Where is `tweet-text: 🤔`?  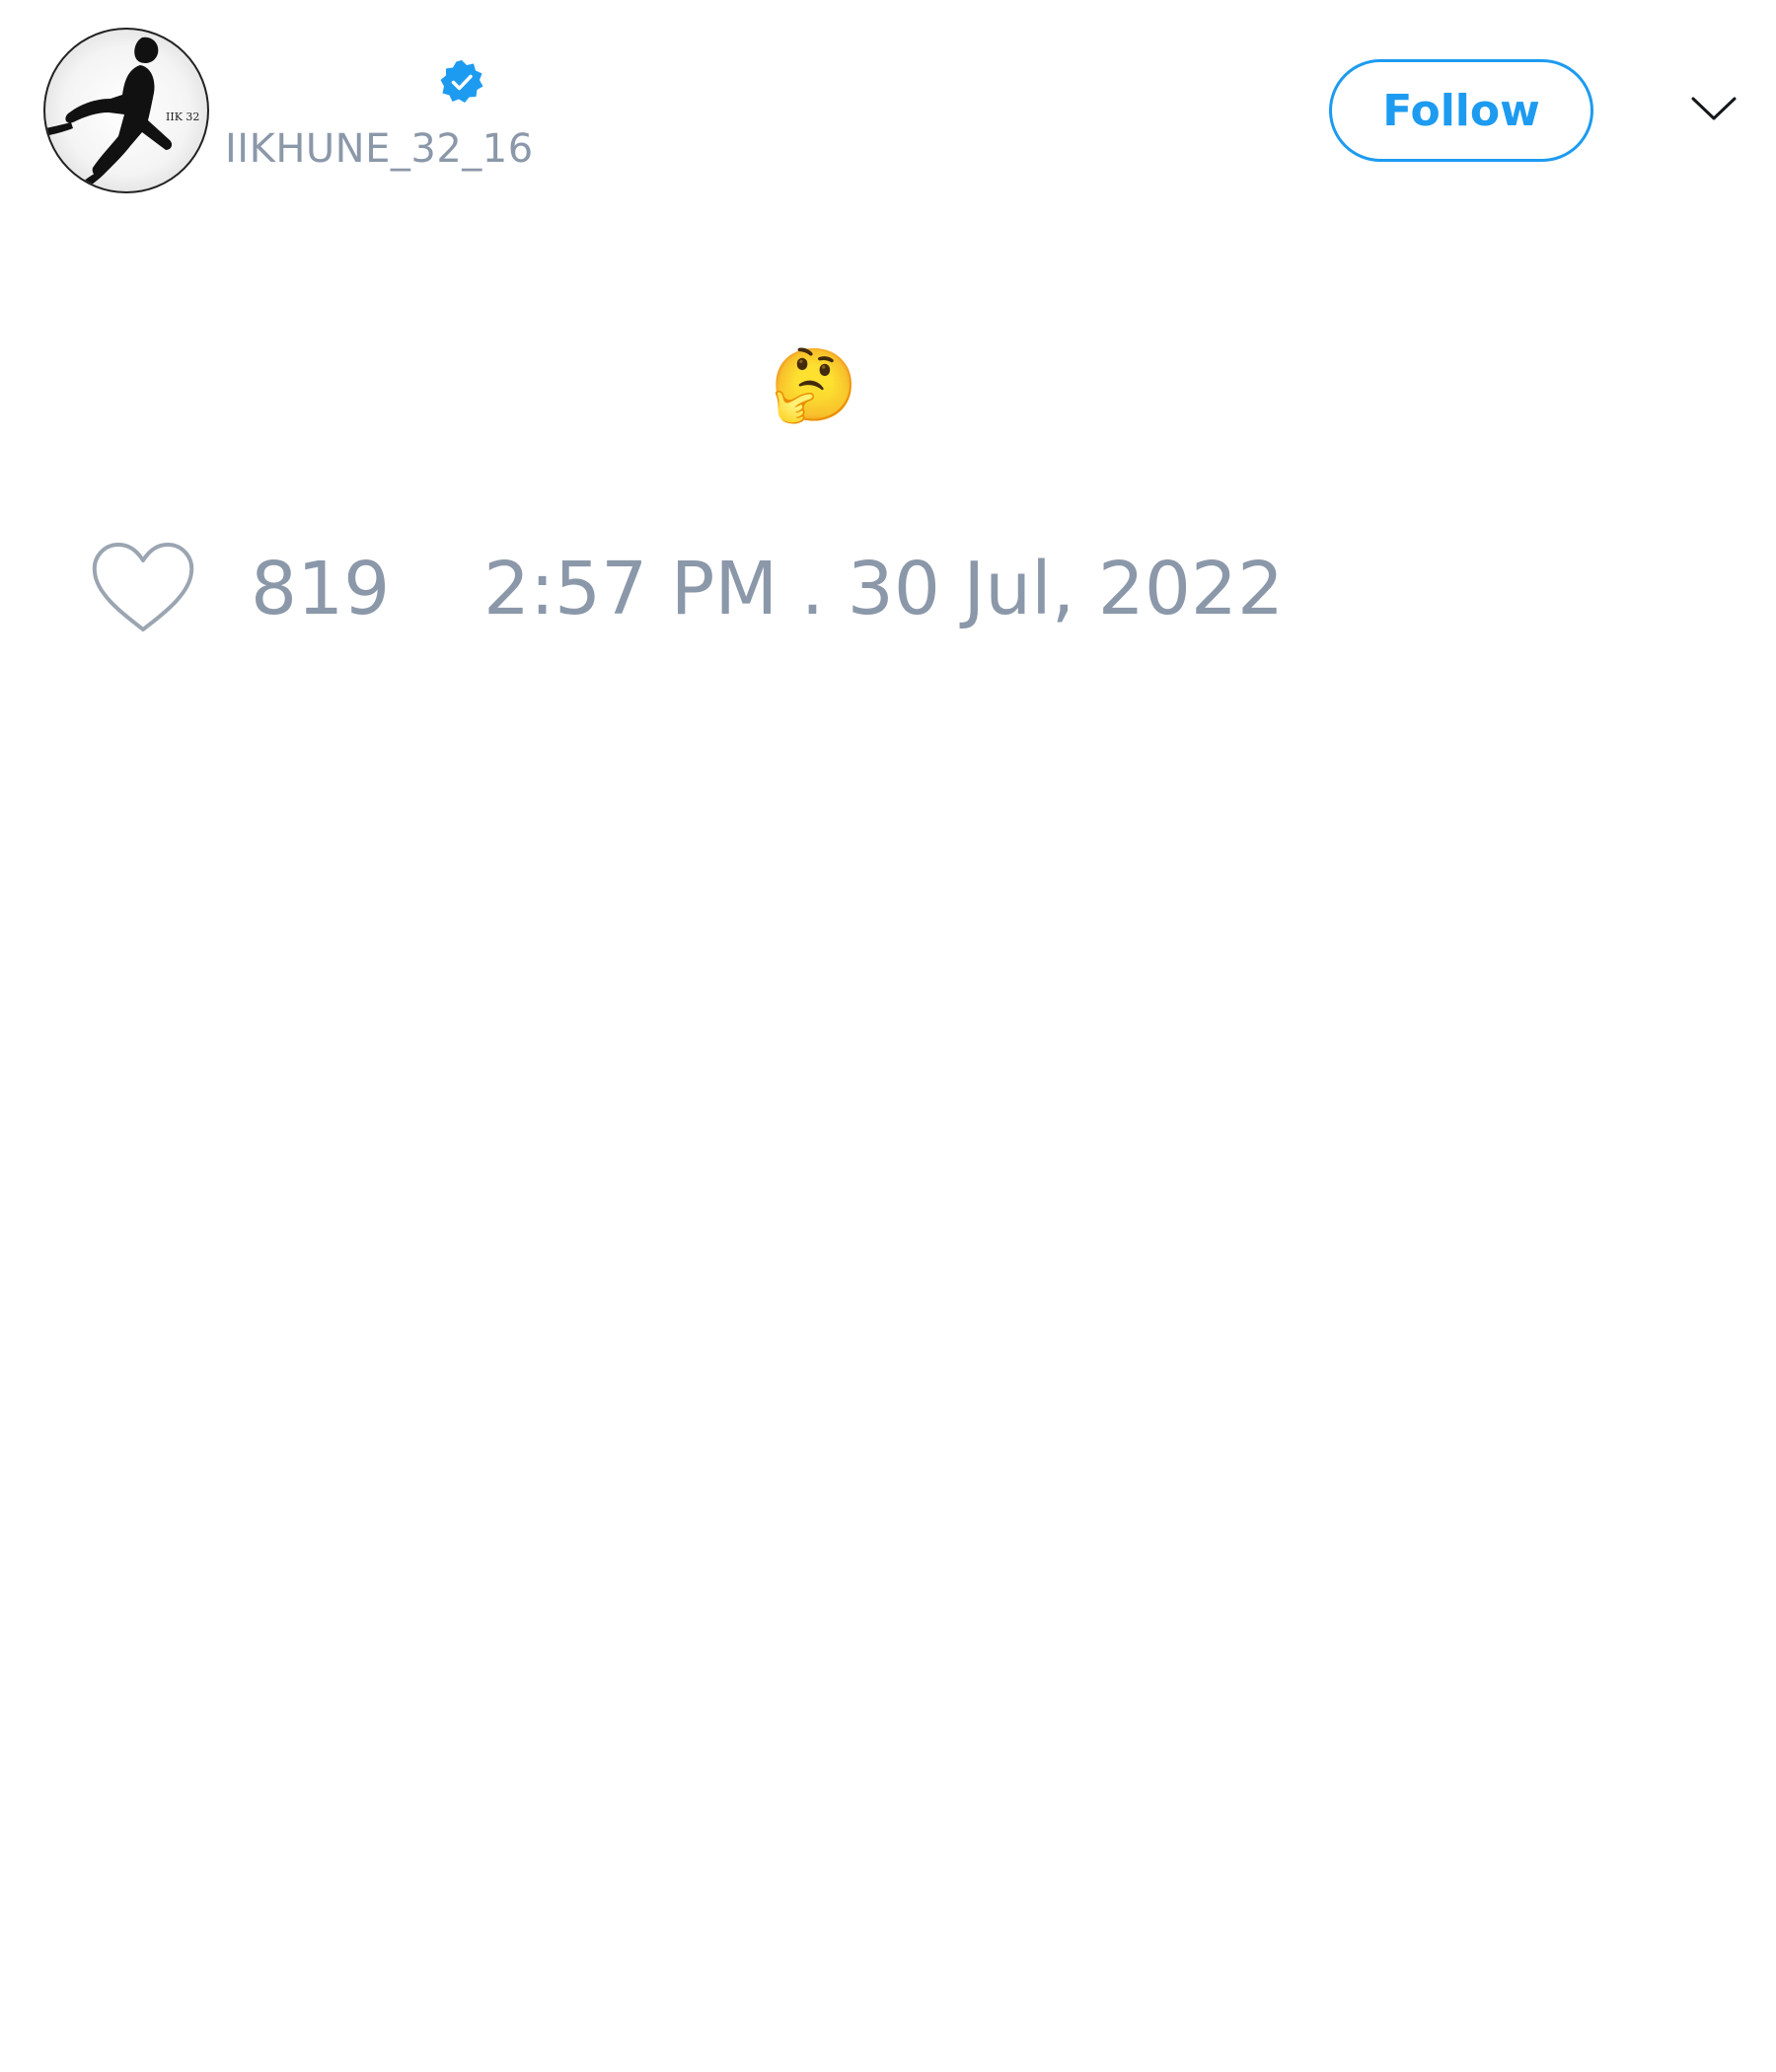
tweet-text: 🤔 is located at coordinates (814, 385).